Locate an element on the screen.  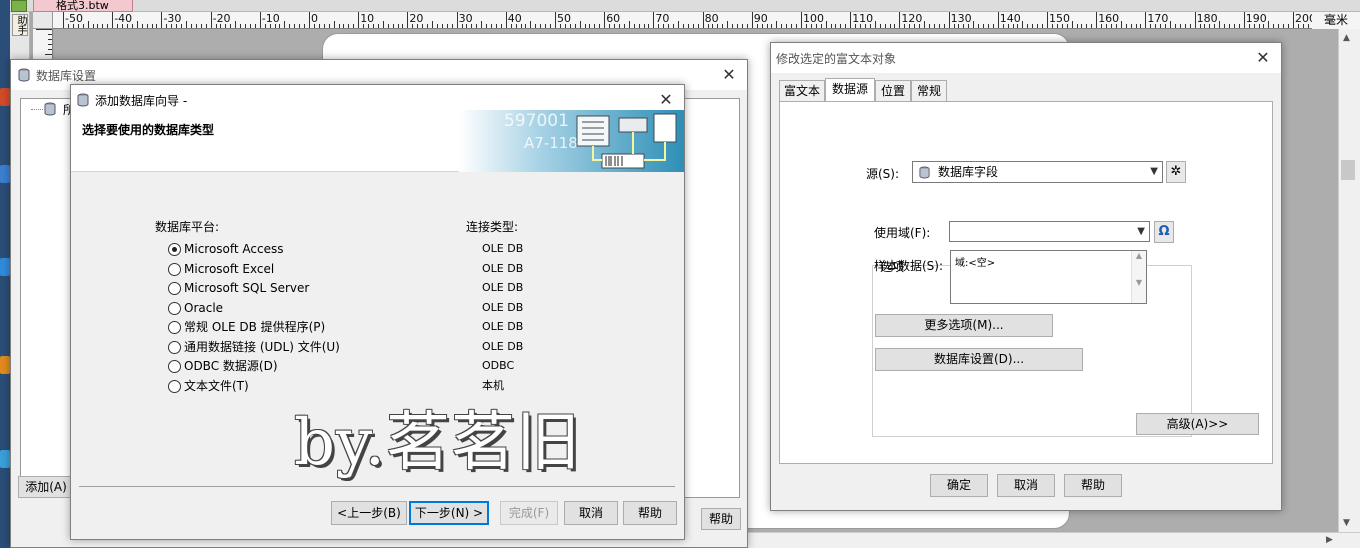
assistant-tab: 助手 is located at coordinates (20, 25).